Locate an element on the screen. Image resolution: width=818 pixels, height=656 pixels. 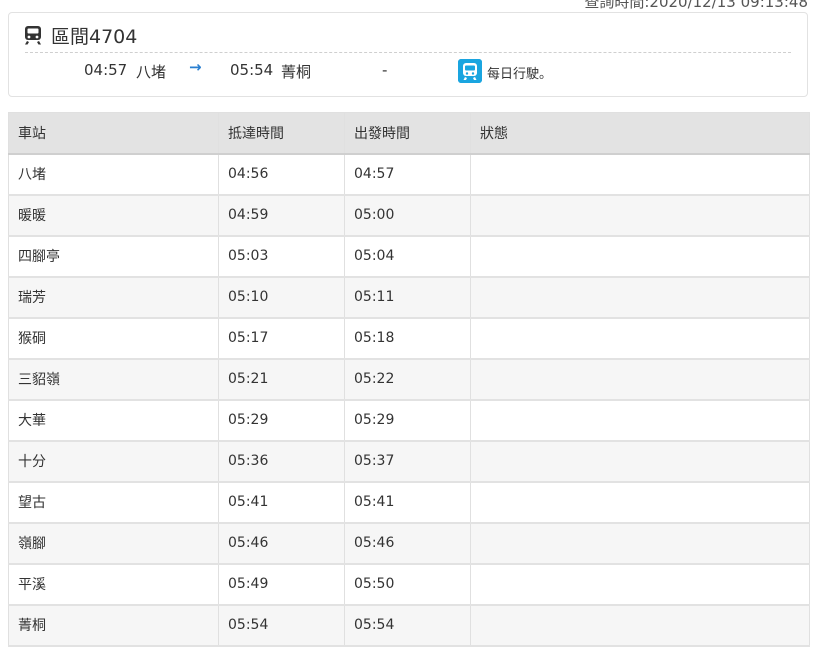
departure-time-cell: 05:11 is located at coordinates (407, 297).